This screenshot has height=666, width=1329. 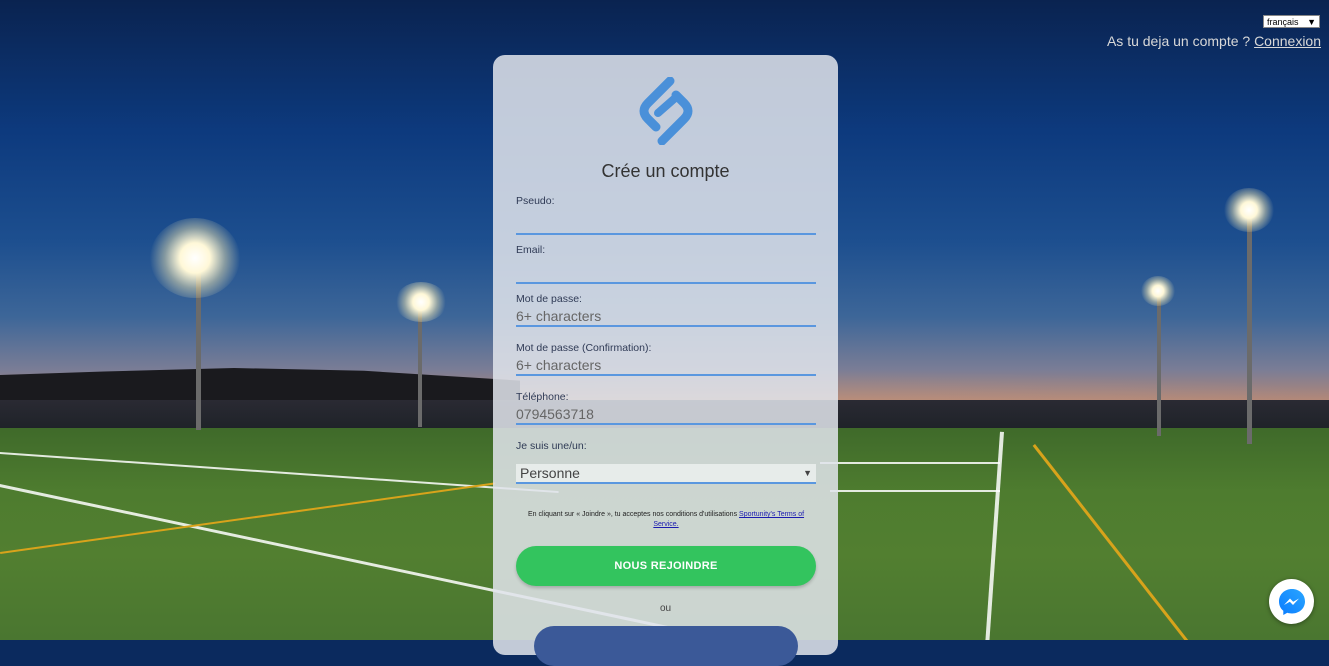 What do you see at coordinates (666, 646) in the screenshot?
I see `facebook-button` at bounding box center [666, 646].